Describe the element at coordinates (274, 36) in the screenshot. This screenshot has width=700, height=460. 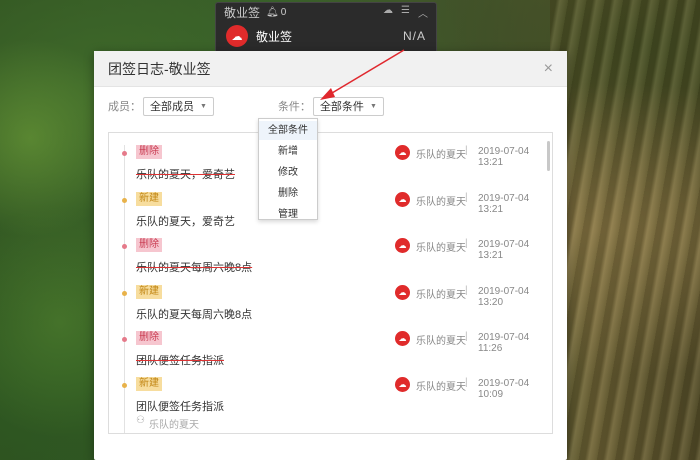
I see `widget-app-name: 敬业签` at that location.